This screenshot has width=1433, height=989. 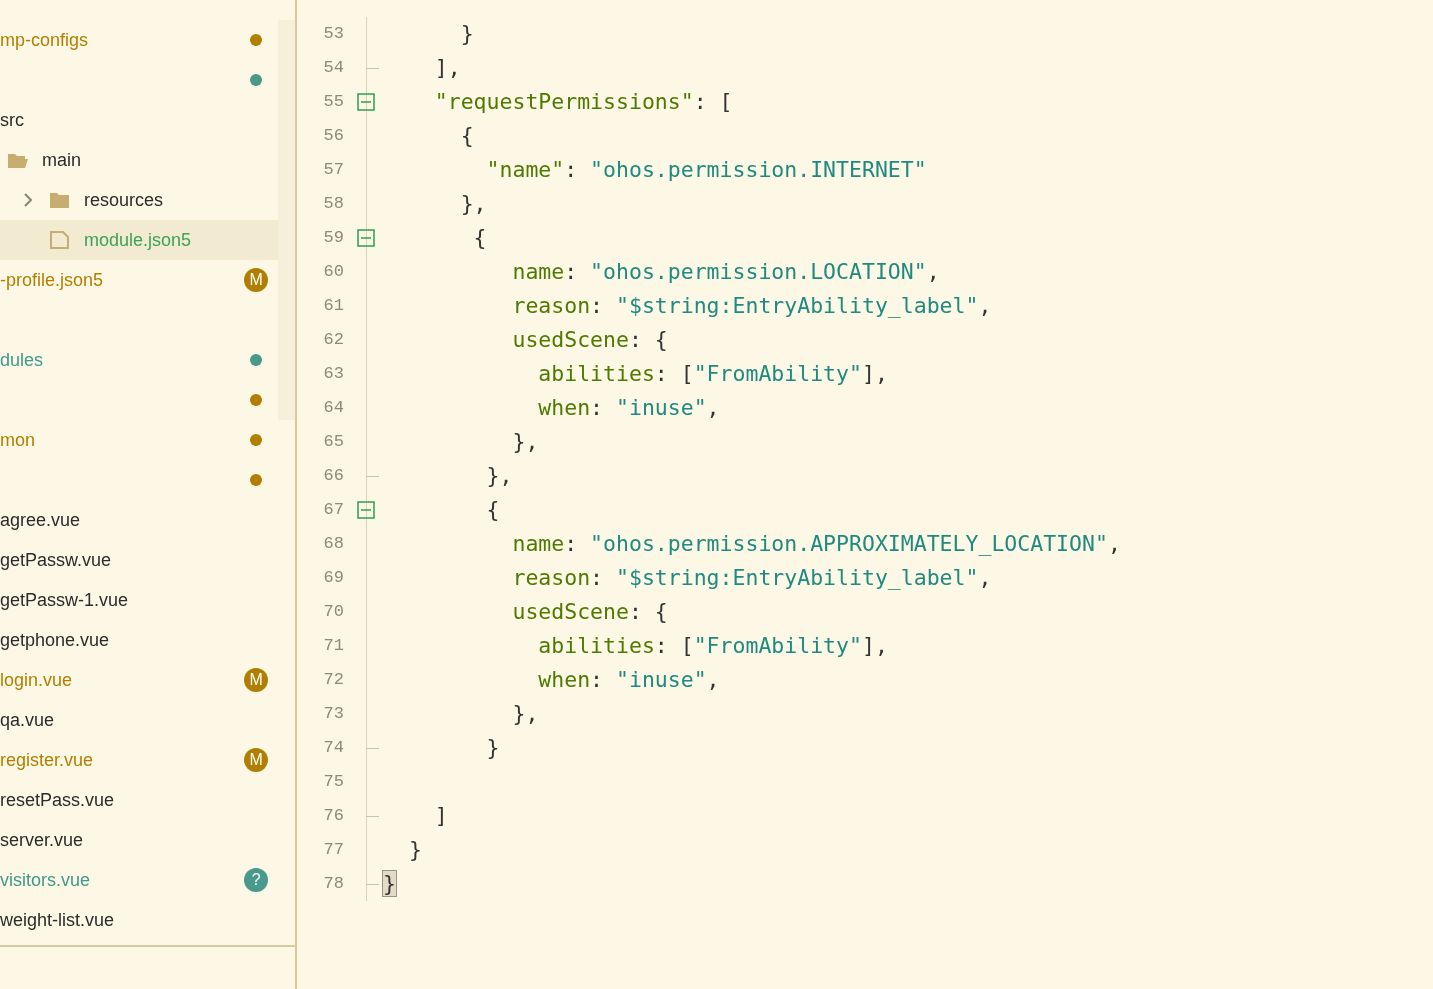 I want to click on line-number: 73, so click(x=333, y=714).